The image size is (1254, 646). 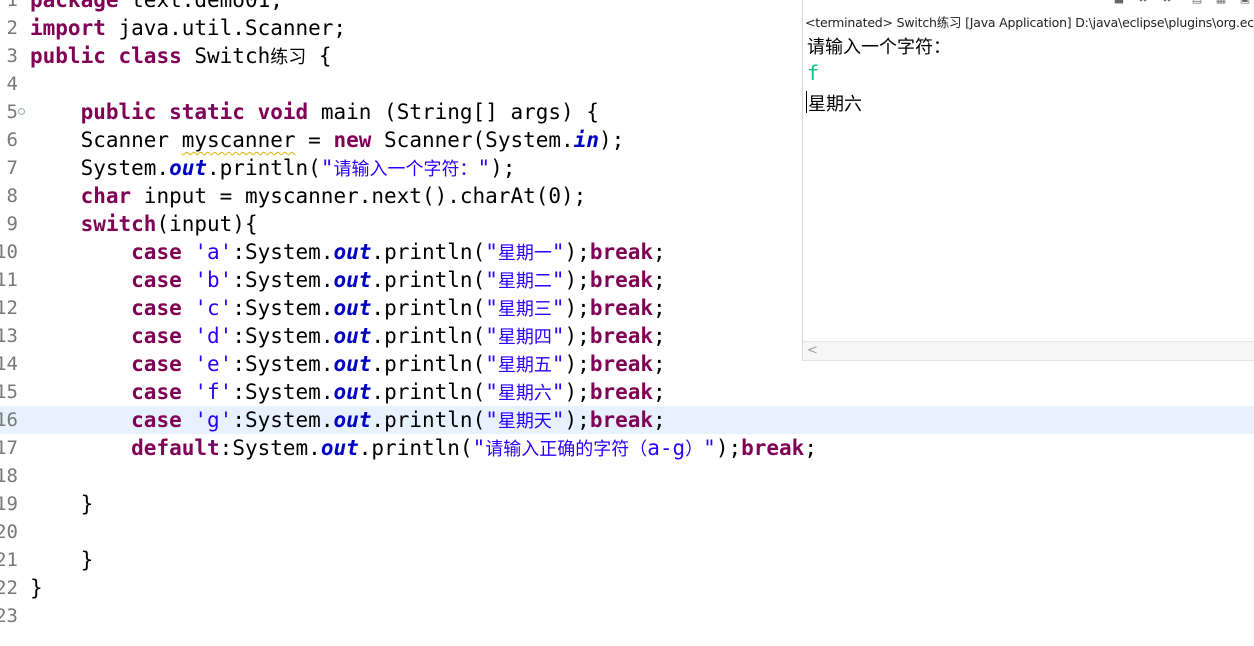 I want to click on code-token: package, so click(x=74, y=6).